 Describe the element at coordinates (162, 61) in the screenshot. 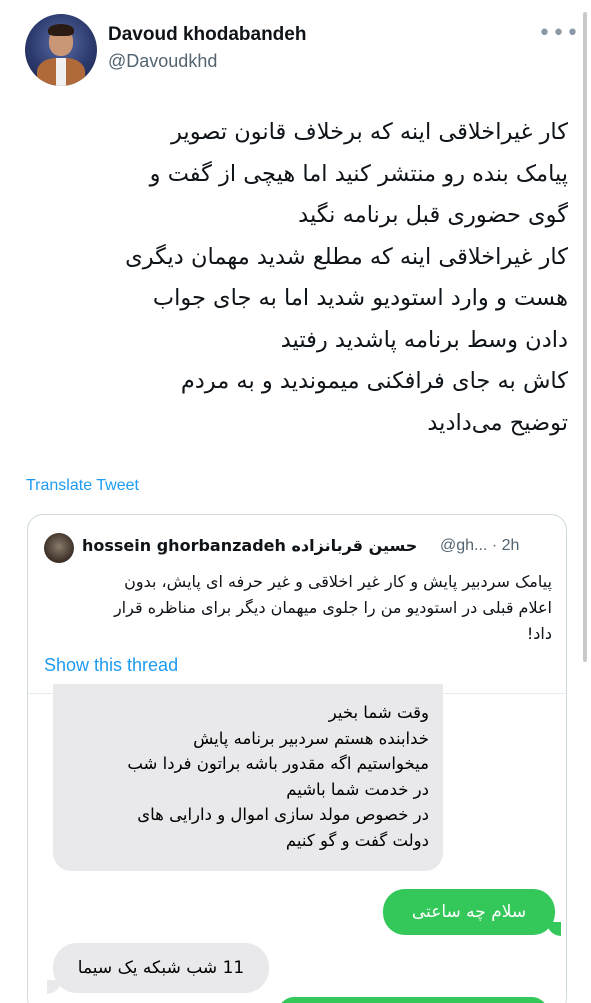

I see `author-handle: @Davoudkhd` at that location.